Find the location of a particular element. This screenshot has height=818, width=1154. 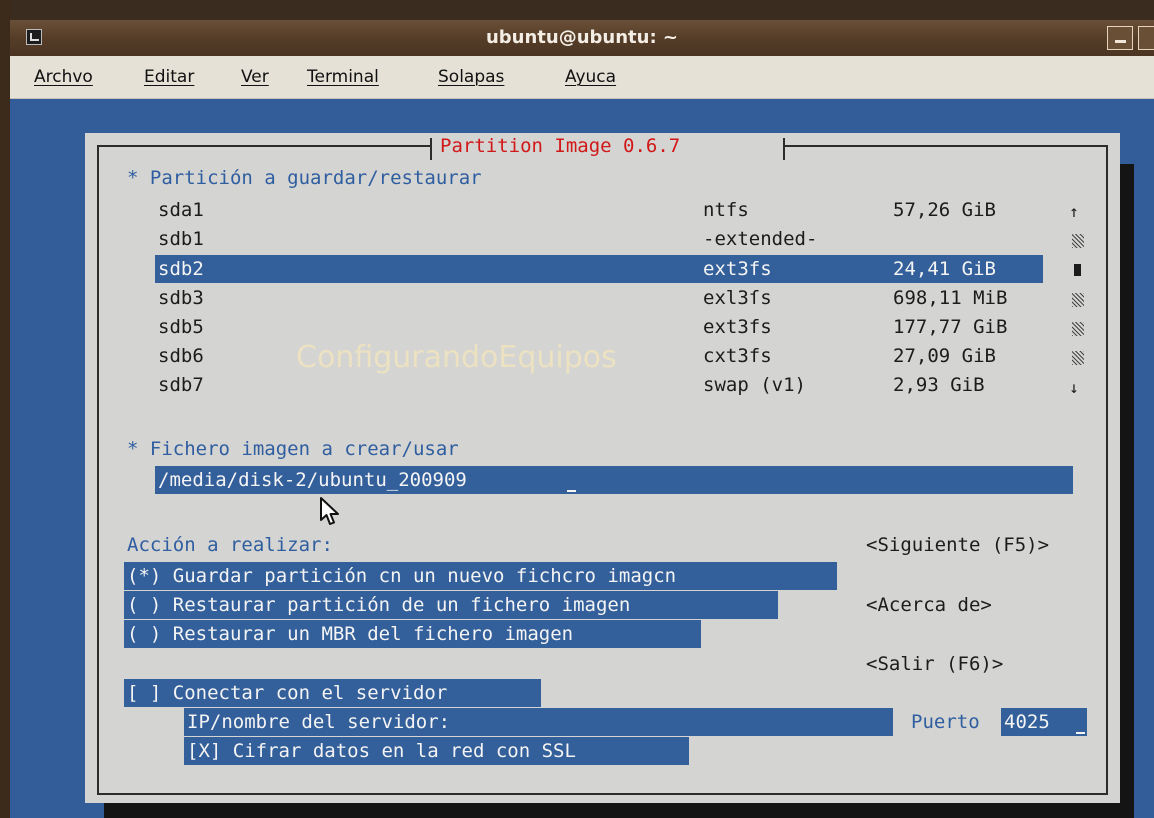

dialog-title: Partition Image 0.6.7 is located at coordinates (560, 146).